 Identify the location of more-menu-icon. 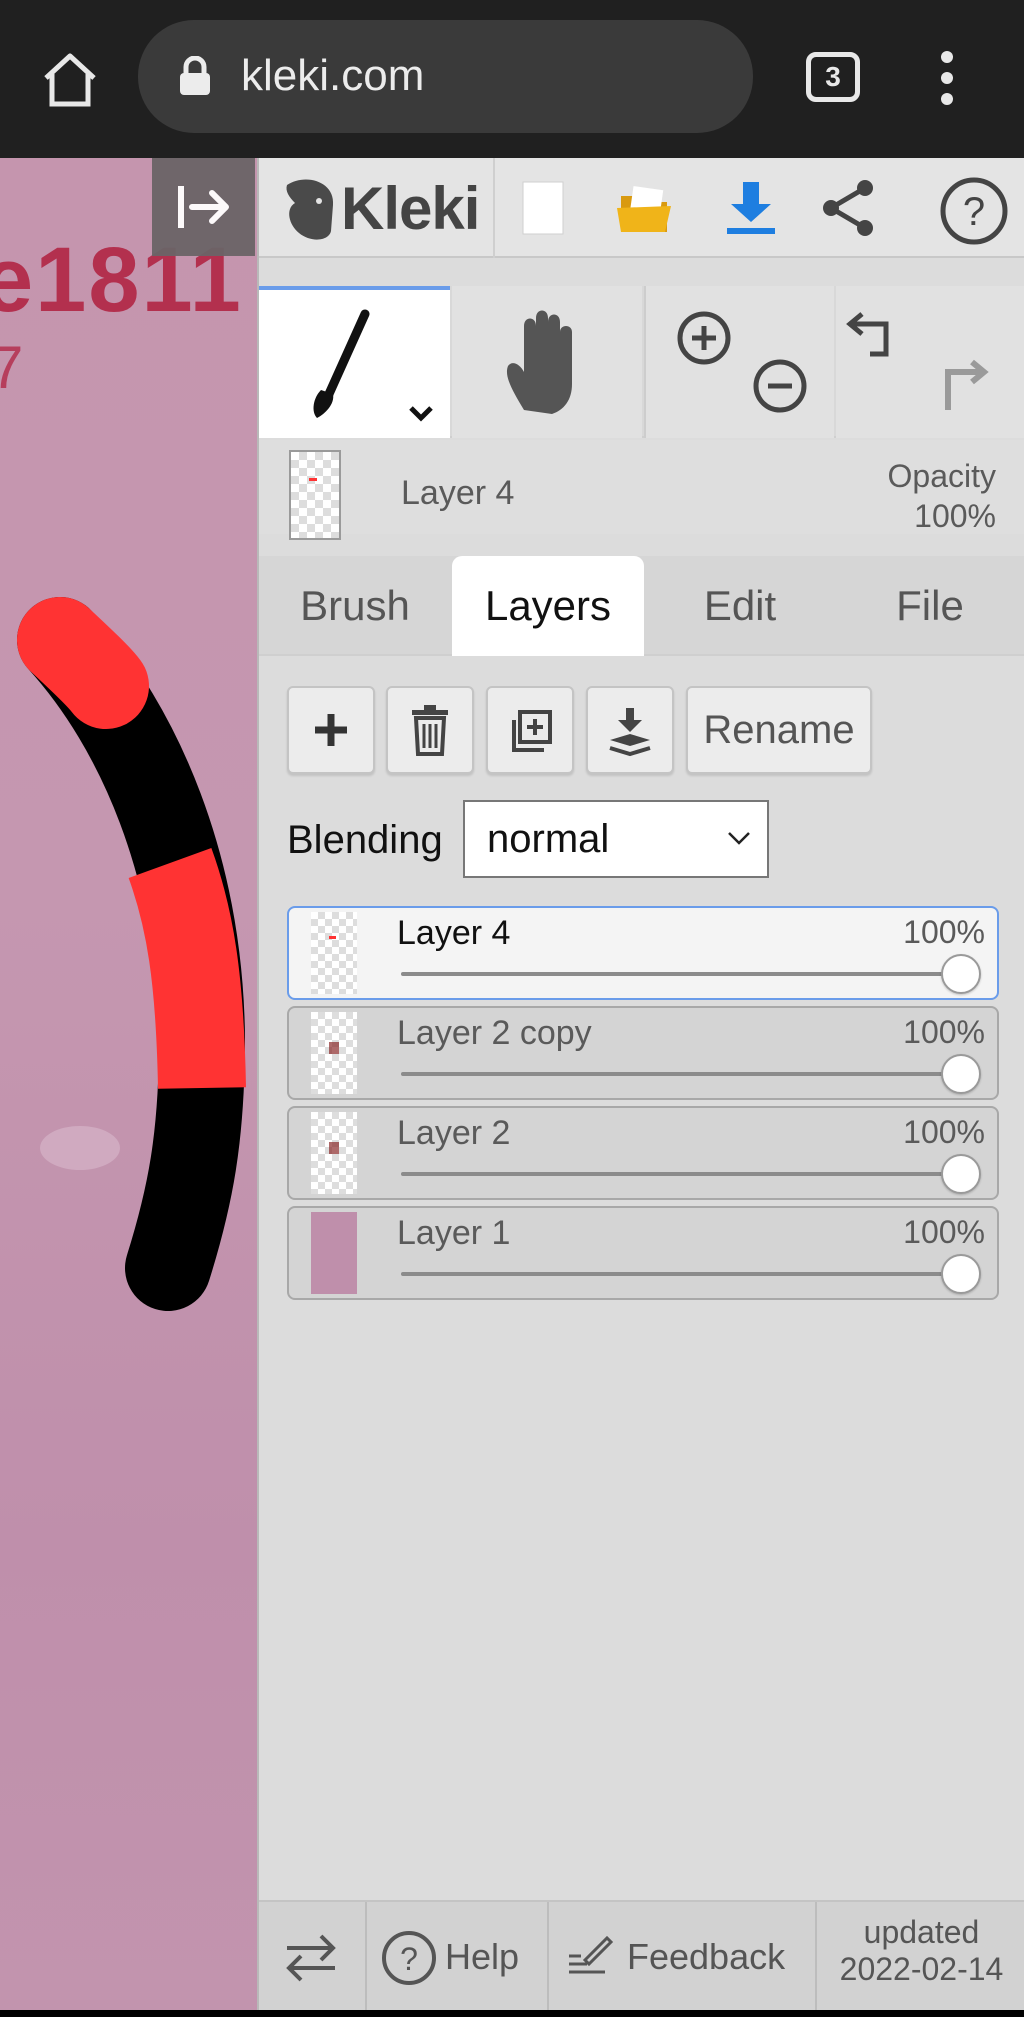
(947, 78).